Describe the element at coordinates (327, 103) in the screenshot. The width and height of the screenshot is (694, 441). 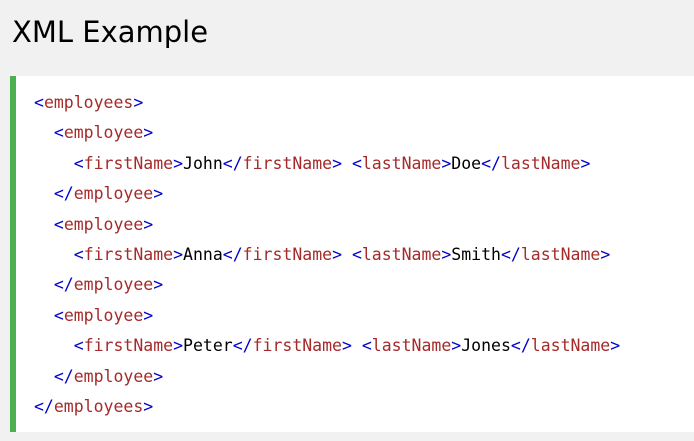
I see `code-line: <employees>` at that location.